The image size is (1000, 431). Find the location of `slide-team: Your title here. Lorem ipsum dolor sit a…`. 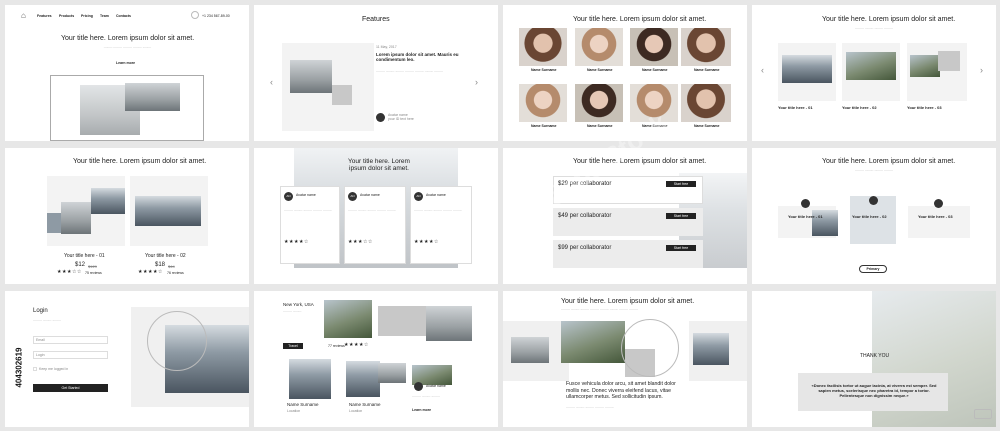

slide-team: Your title here. Lorem ipsum dolor sit a… is located at coordinates (625, 73).